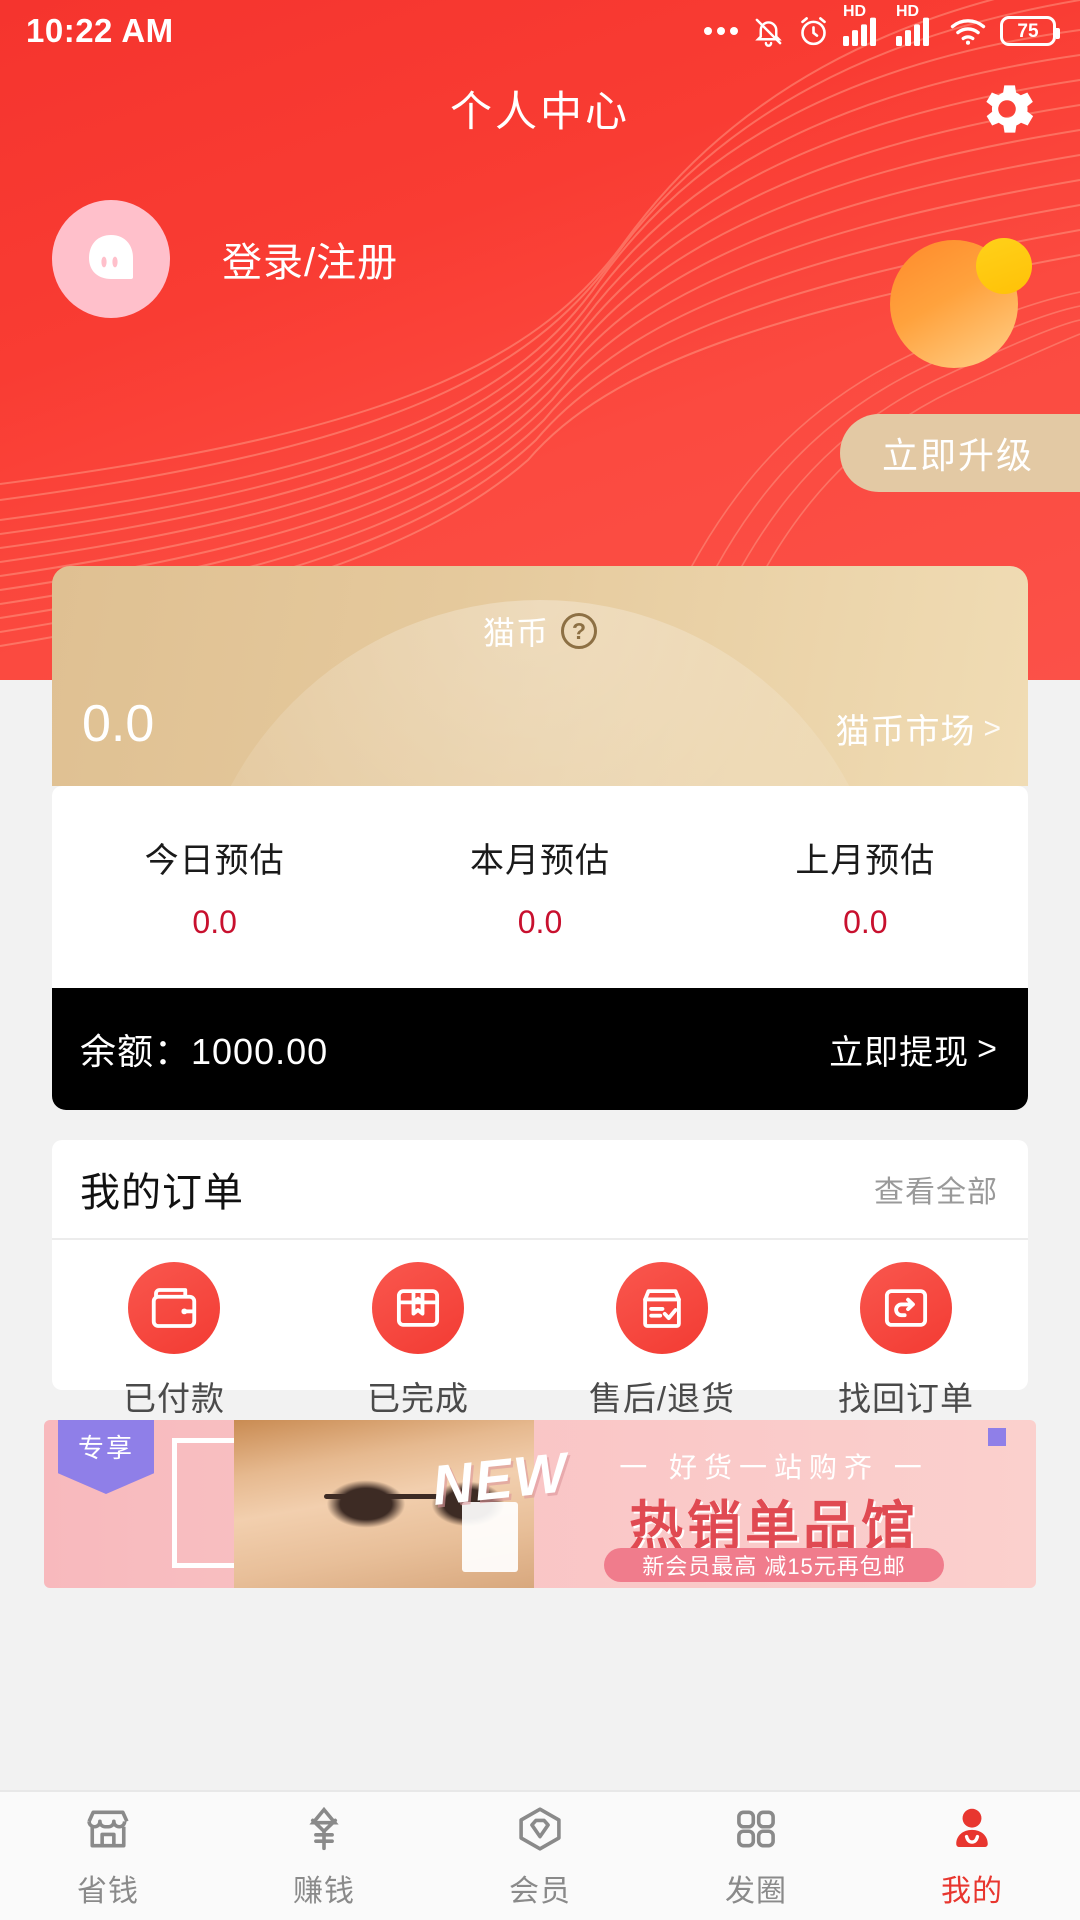 This screenshot has width=1080, height=1920. I want to click on order-item-label: 找回订单, so click(906, 1398).